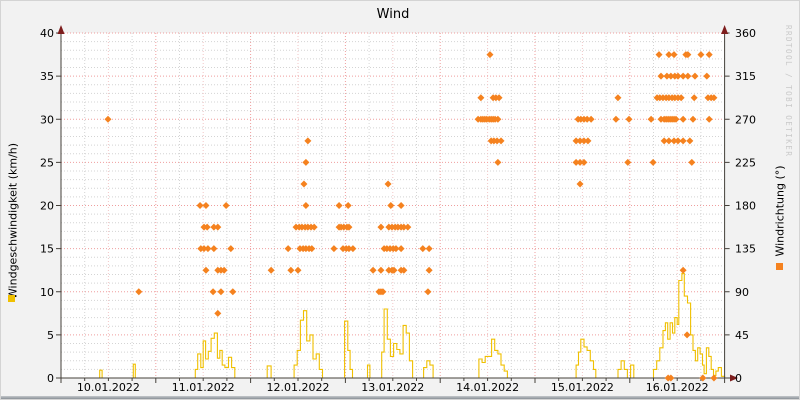 This screenshot has height=400, width=800. Describe the element at coordinates (745, 76) in the screenshot. I see `y-right-tick-label: 315` at that location.